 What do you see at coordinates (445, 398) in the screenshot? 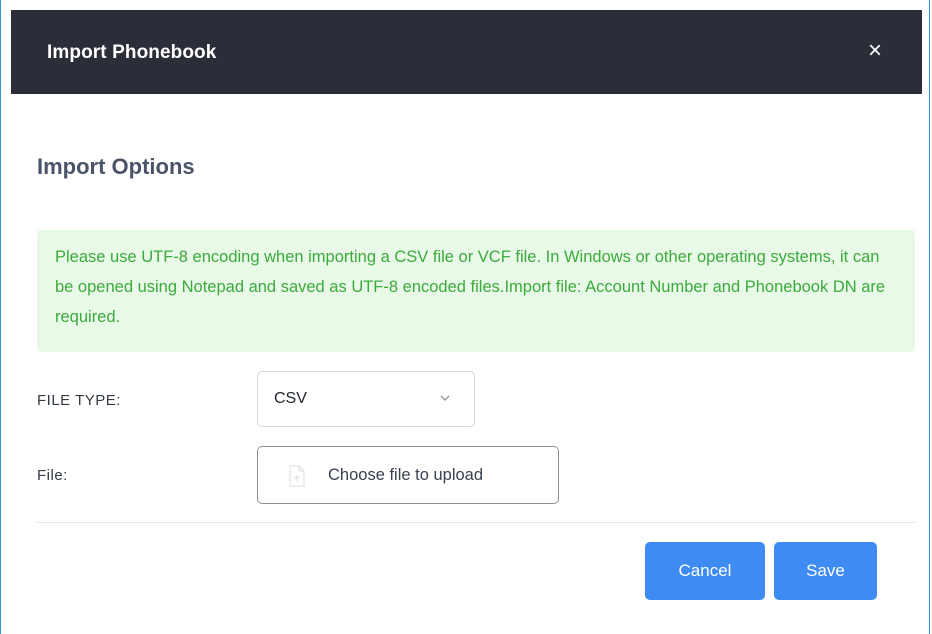
I see `chevron-down-icon` at bounding box center [445, 398].